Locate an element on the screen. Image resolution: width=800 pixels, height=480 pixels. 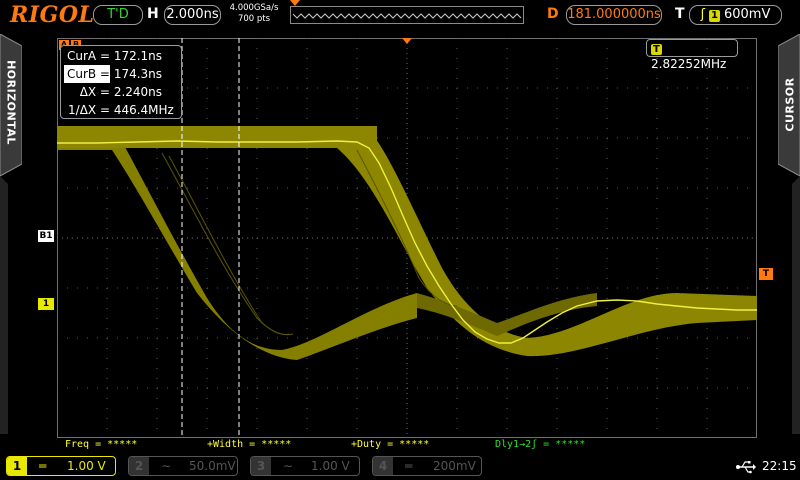
acquisition-info: 4.000GSa/s 700 pts is located at coordinates (254, 14).